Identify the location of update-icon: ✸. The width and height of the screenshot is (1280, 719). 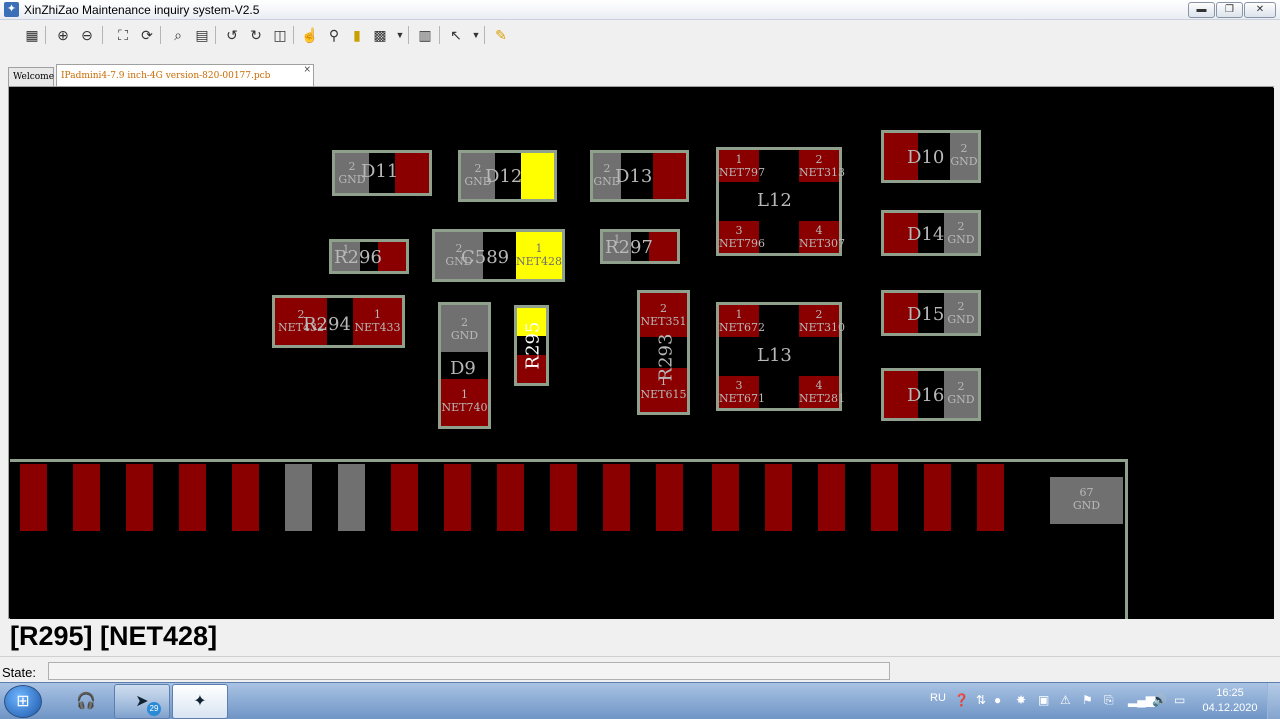
(1021, 700).